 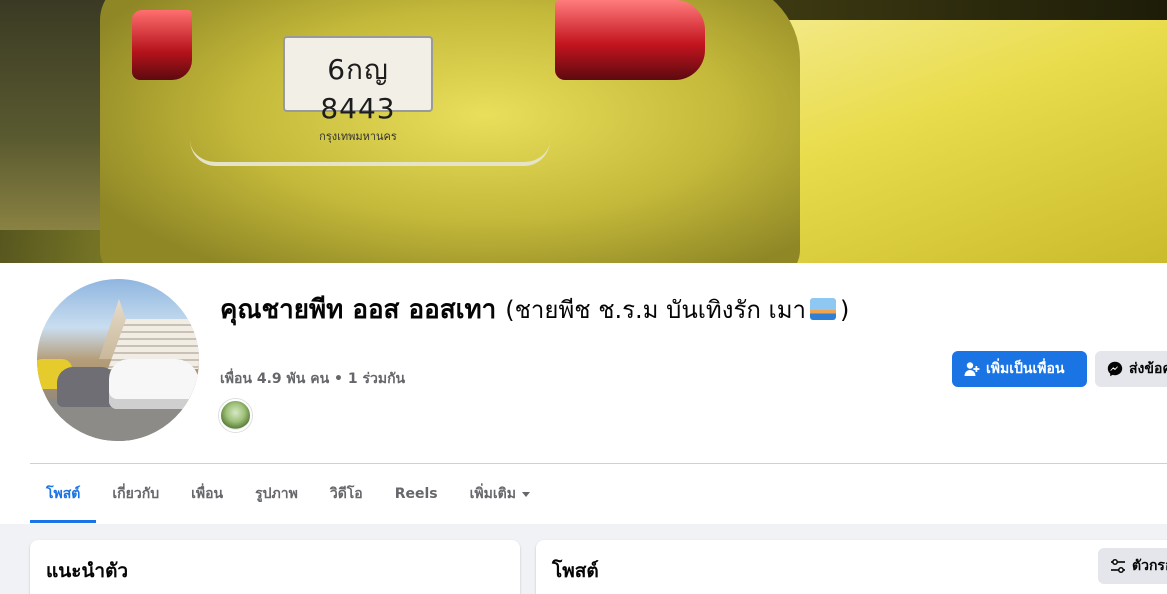 What do you see at coordinates (1025, 369) in the screenshot?
I see `add-friend-label: เพิ่มเป็นเพื่อน` at bounding box center [1025, 369].